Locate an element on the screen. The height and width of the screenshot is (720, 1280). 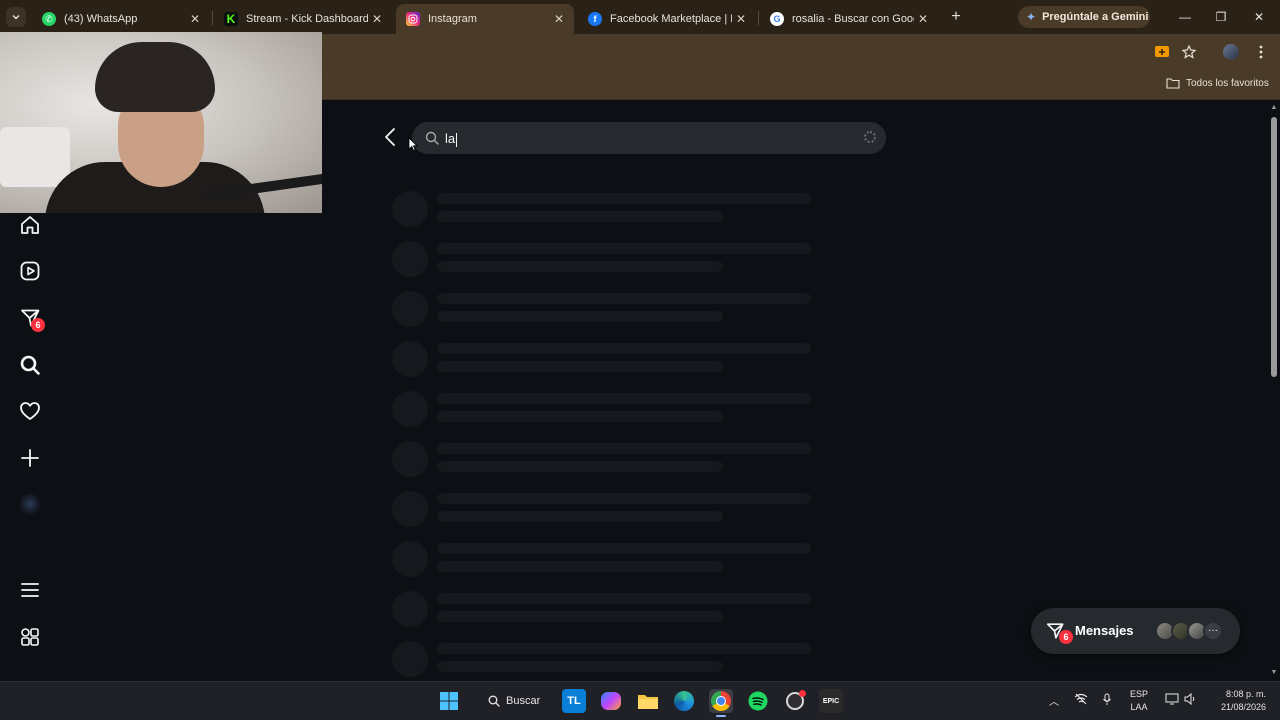
sidebar-item-messages: 6 is located at coordinates (31, 319).